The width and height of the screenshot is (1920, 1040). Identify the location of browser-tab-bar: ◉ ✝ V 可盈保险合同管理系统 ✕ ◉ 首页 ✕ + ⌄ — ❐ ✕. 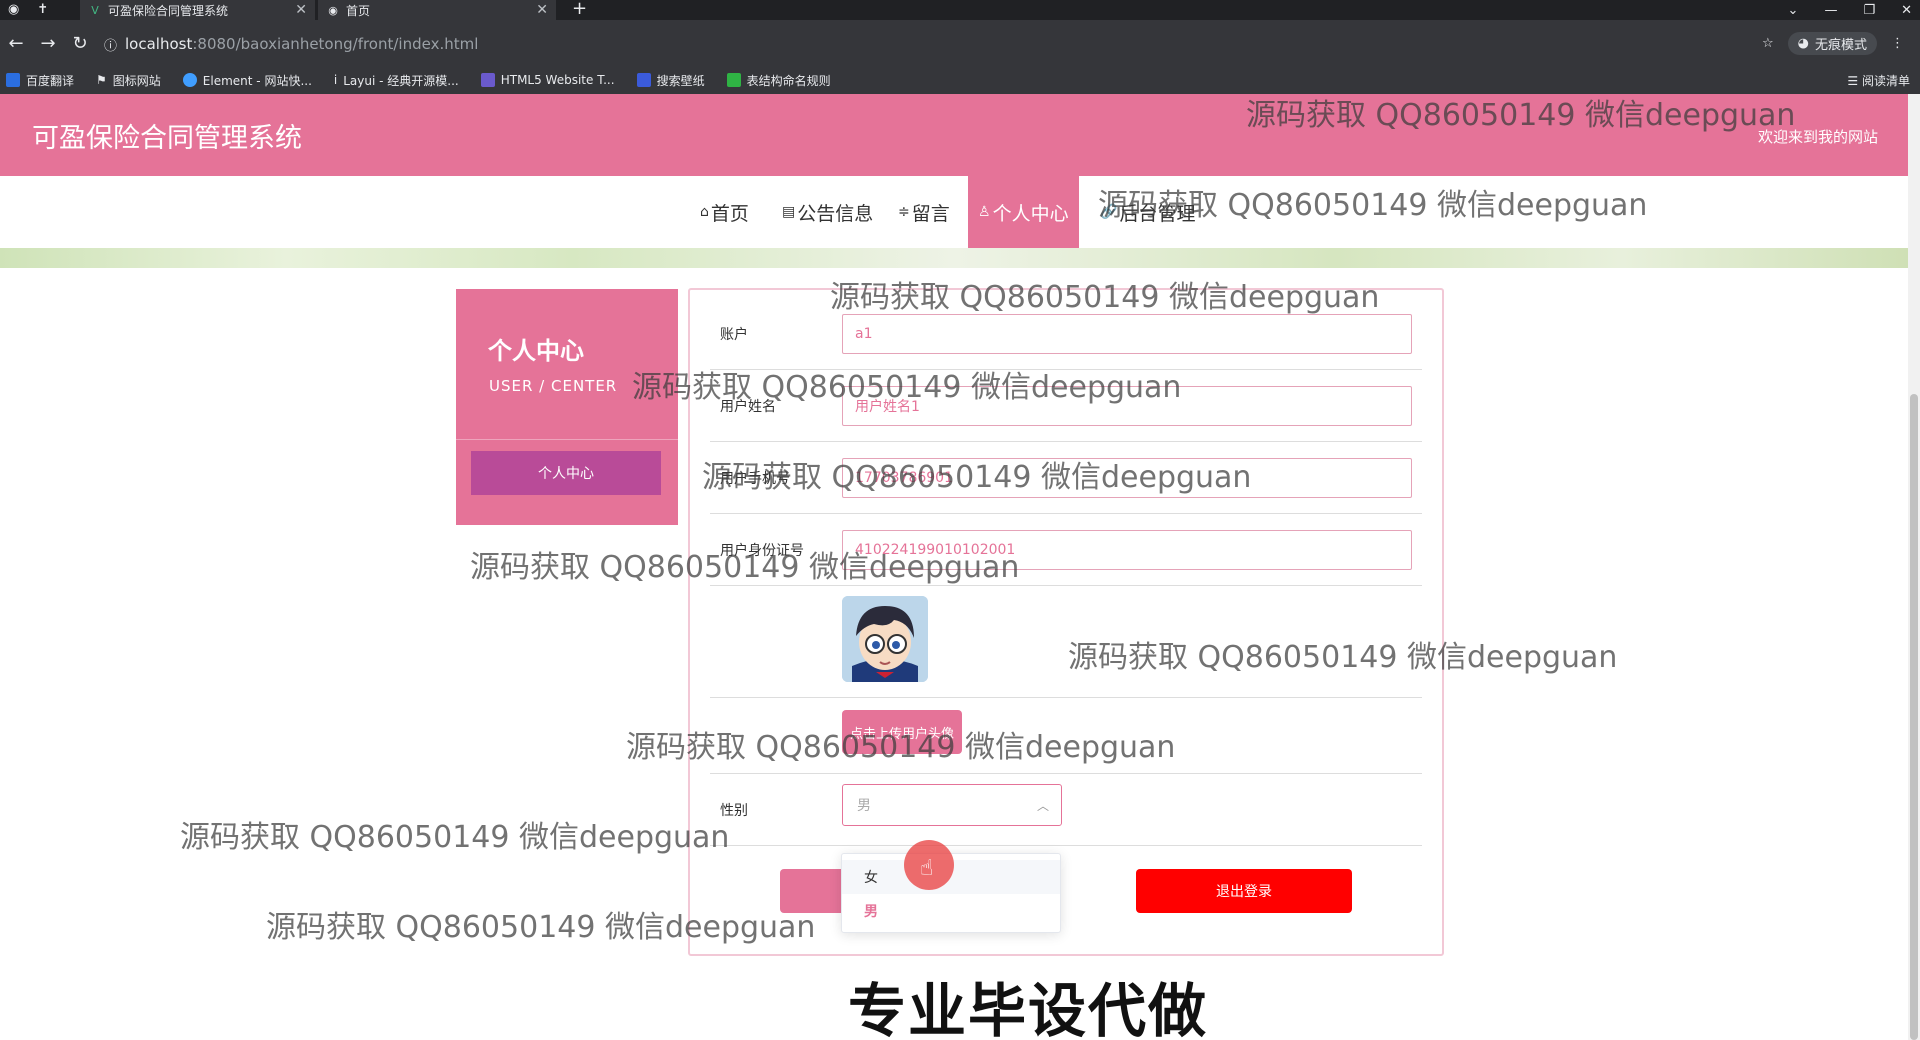
(960, 10).